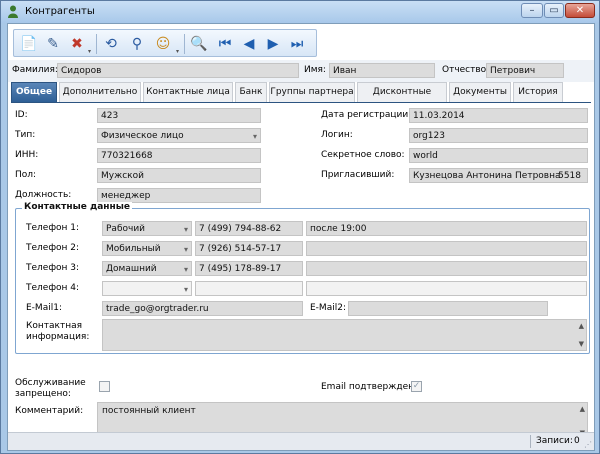  I want to click on contact-info-textarea: ▲ ▼, so click(344, 335).